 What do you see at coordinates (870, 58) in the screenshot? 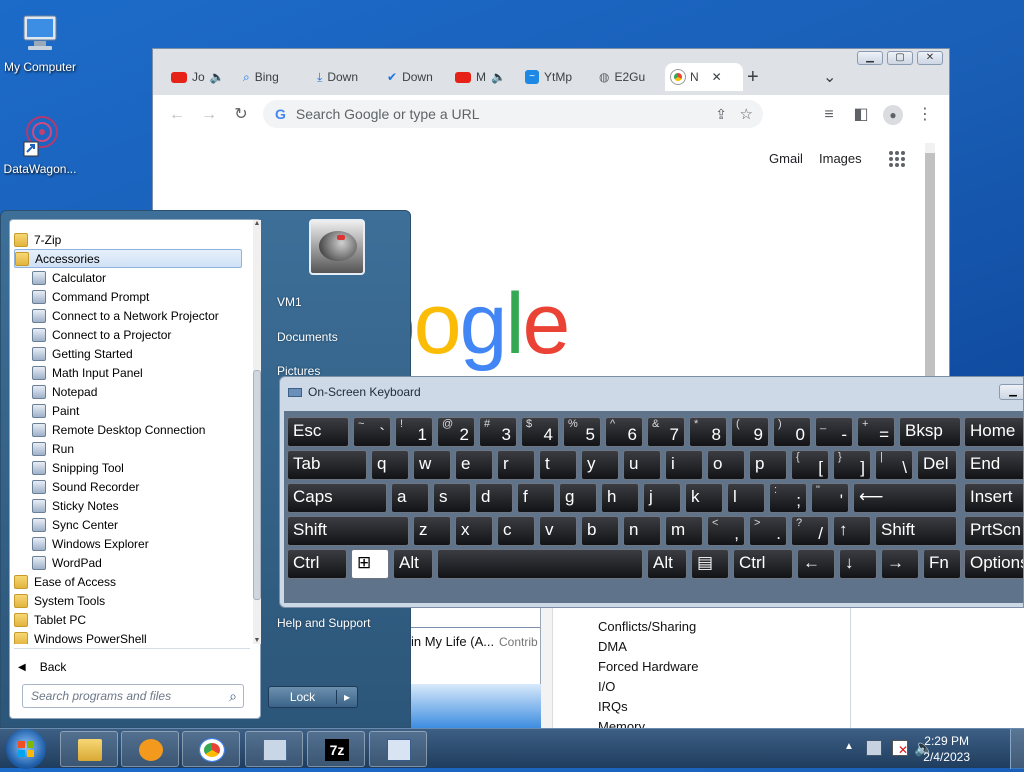
I see `minimize-button: ▁` at bounding box center [870, 58].